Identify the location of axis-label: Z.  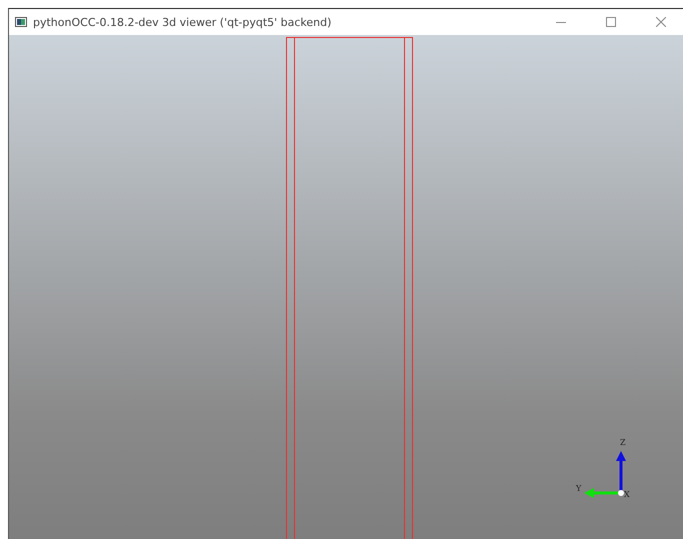
(623, 442).